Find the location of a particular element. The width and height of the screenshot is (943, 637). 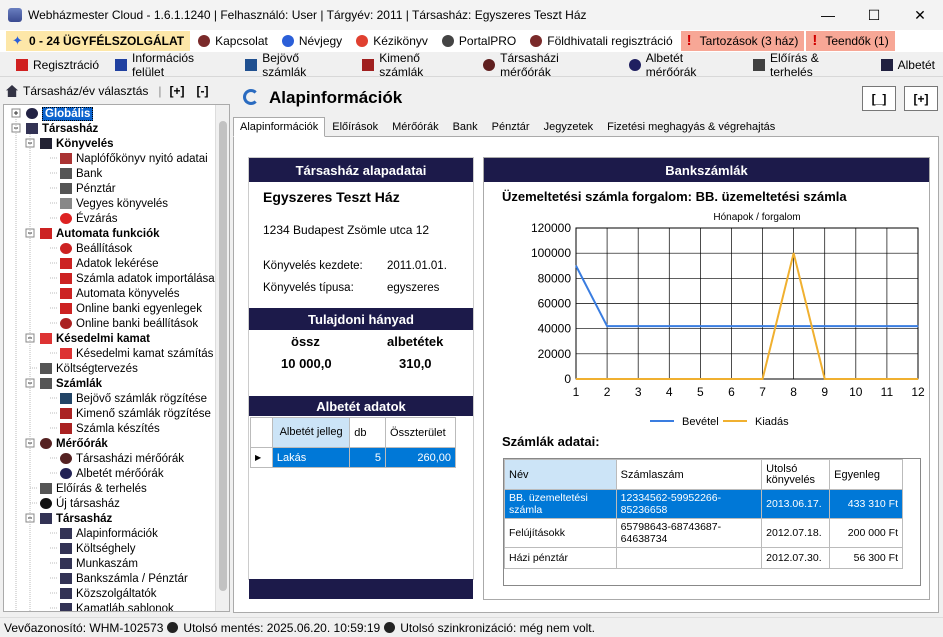

module-item-1: Információs felület is located at coordinates (172, 65).